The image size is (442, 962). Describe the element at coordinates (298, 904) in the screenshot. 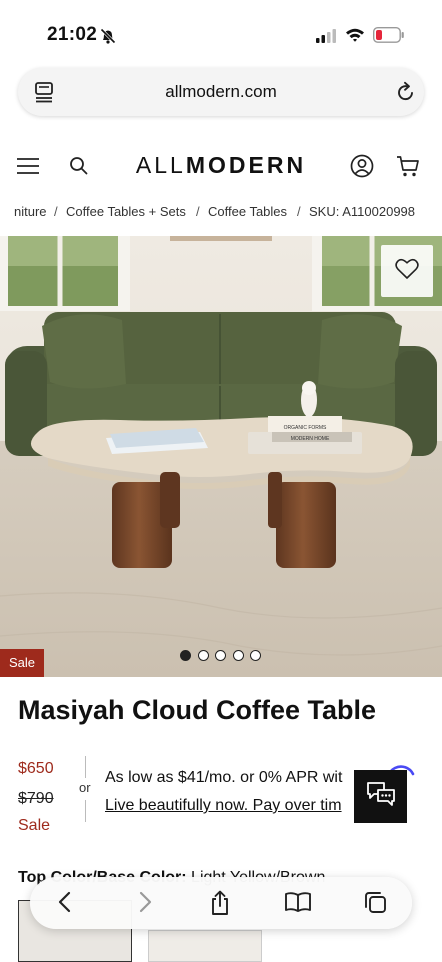

I see `bookmarks-icon` at that location.